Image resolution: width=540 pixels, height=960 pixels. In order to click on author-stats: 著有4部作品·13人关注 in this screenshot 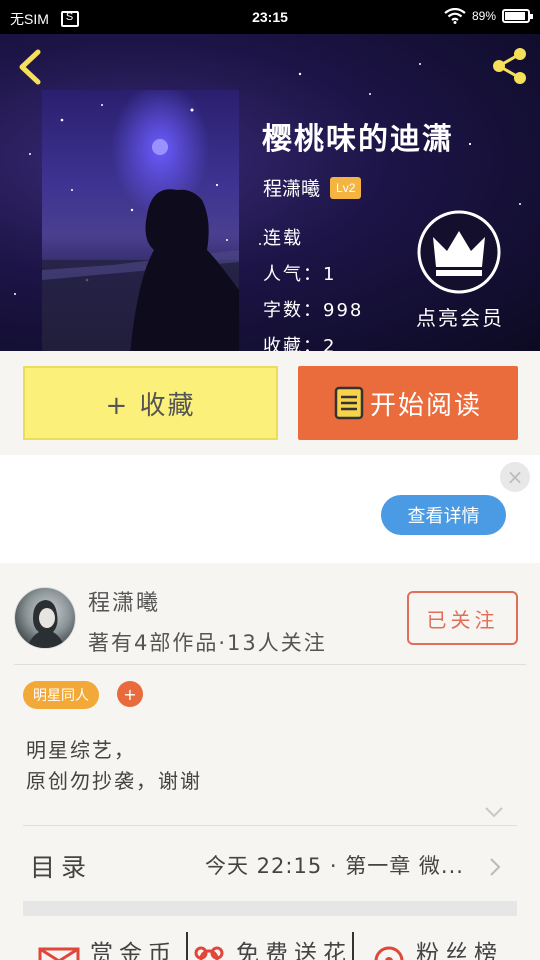, I will do `click(207, 643)`.